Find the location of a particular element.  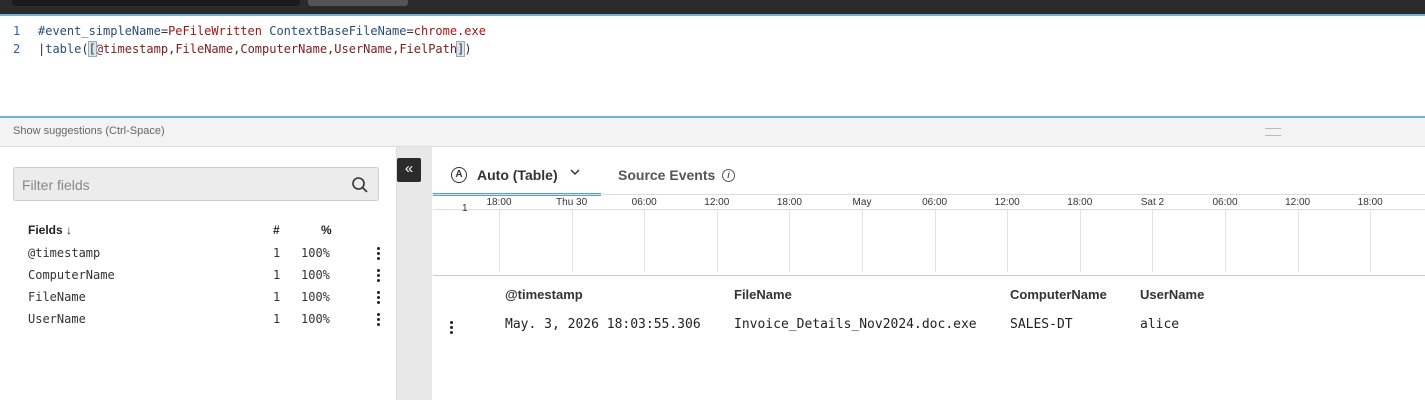

field-name: FileName is located at coordinates (57, 297).